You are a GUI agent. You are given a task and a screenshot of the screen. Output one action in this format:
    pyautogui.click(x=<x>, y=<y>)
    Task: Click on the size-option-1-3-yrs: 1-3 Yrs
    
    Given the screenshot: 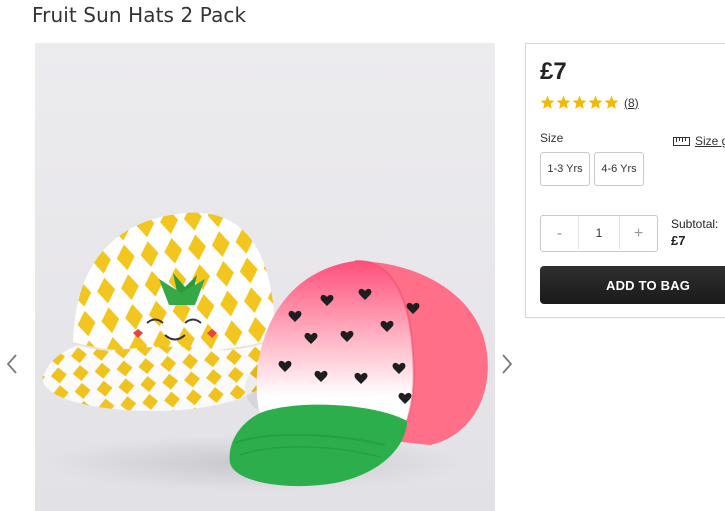 What is the action you would take?
    pyautogui.click(x=565, y=169)
    